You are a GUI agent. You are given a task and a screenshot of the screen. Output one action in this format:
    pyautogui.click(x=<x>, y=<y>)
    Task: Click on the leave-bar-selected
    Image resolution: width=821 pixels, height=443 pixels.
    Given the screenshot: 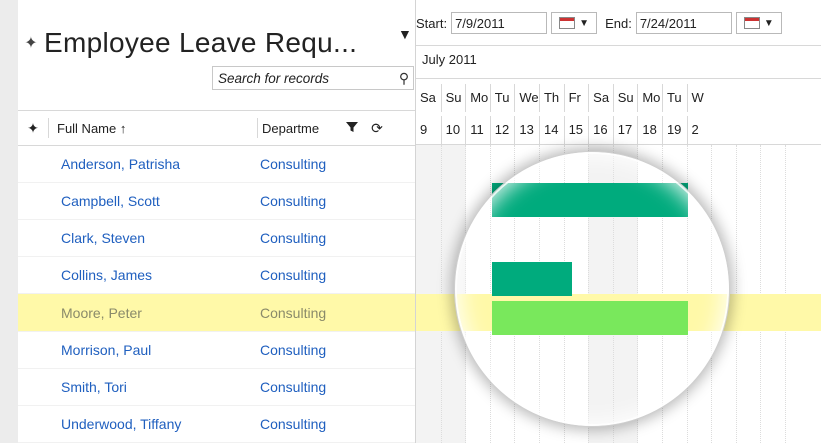 What is the action you would take?
    pyautogui.click(x=590, y=318)
    